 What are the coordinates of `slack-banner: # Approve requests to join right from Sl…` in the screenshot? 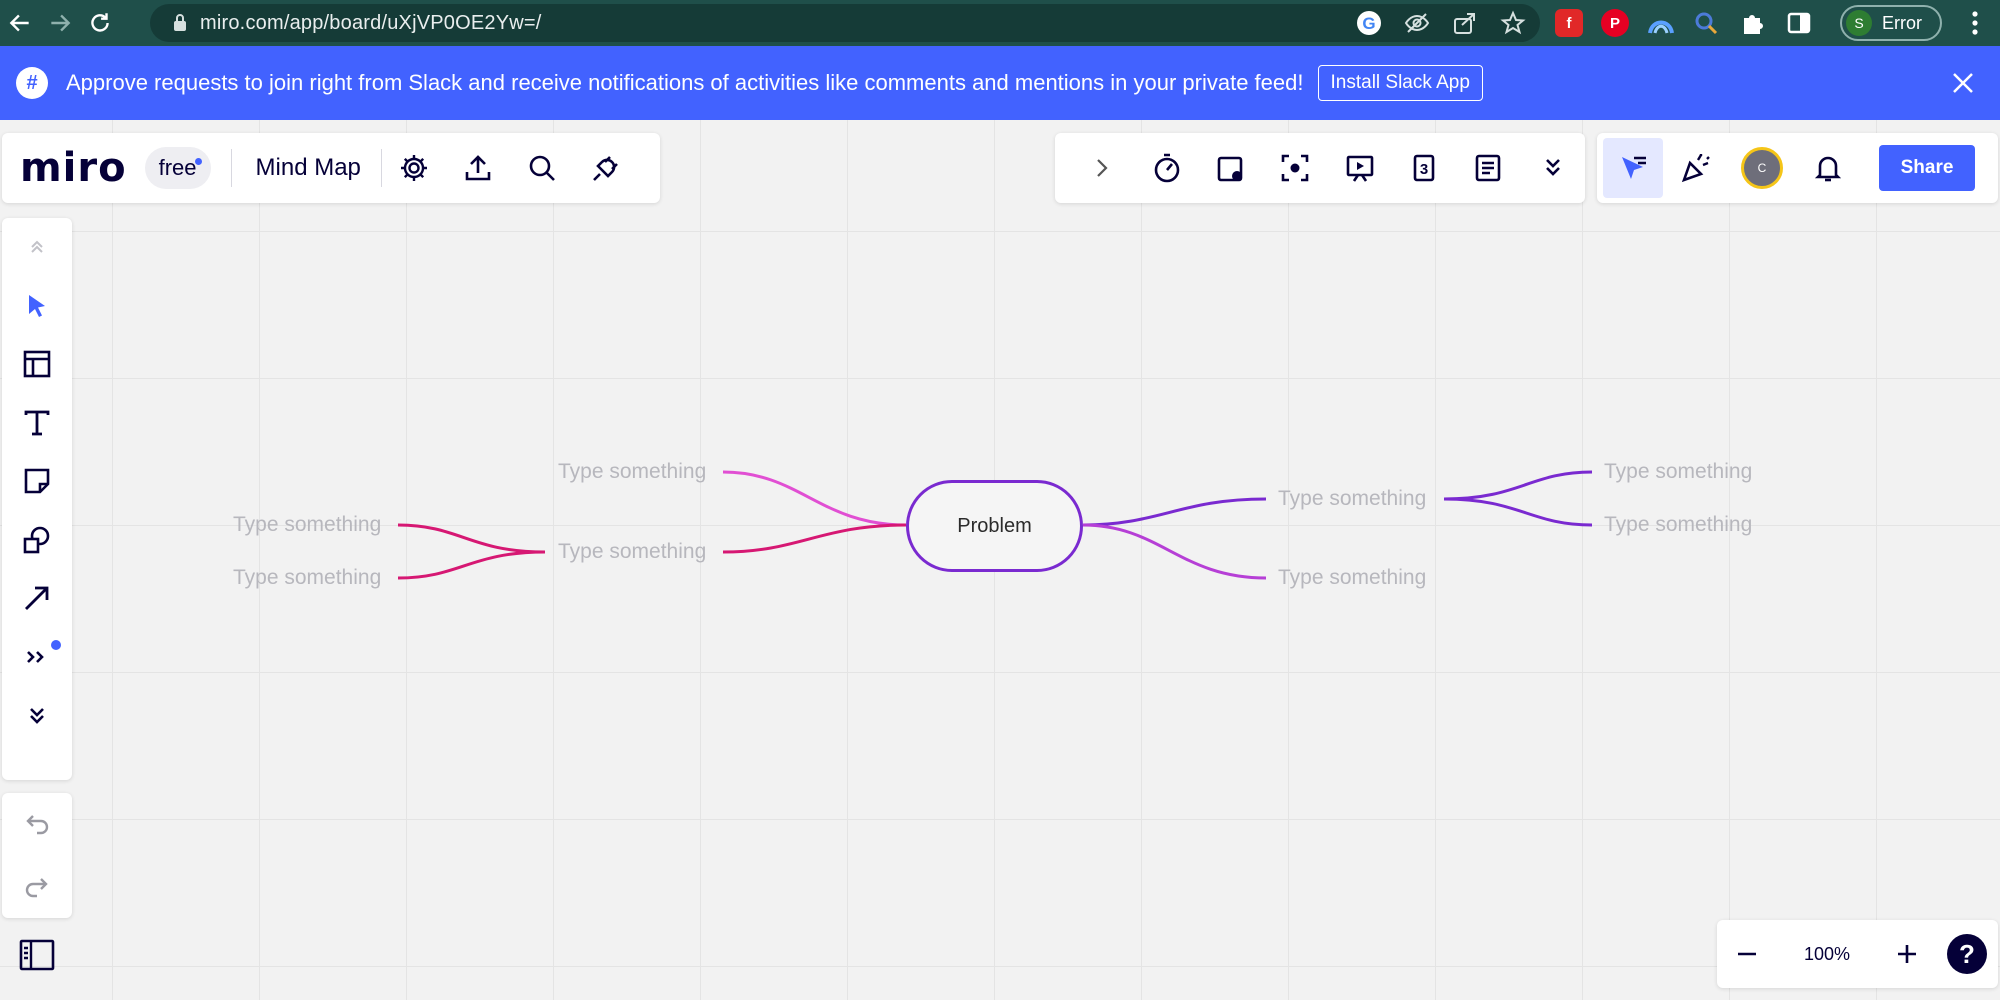 It's located at (1000, 83).